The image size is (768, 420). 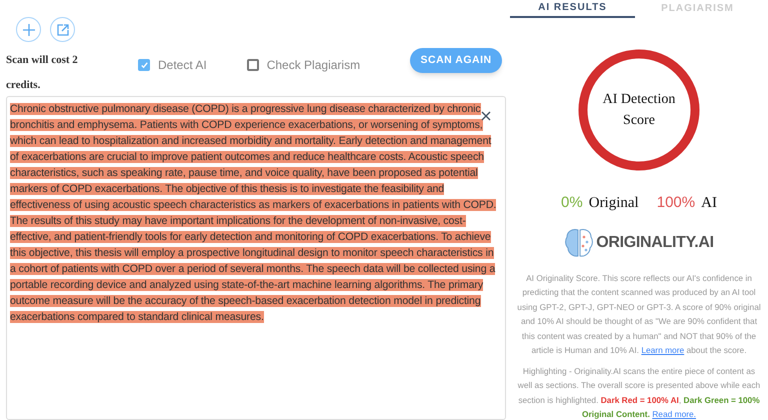 What do you see at coordinates (42, 73) in the screenshot?
I see `cost-note: Scan will cost 2 credits.` at bounding box center [42, 73].